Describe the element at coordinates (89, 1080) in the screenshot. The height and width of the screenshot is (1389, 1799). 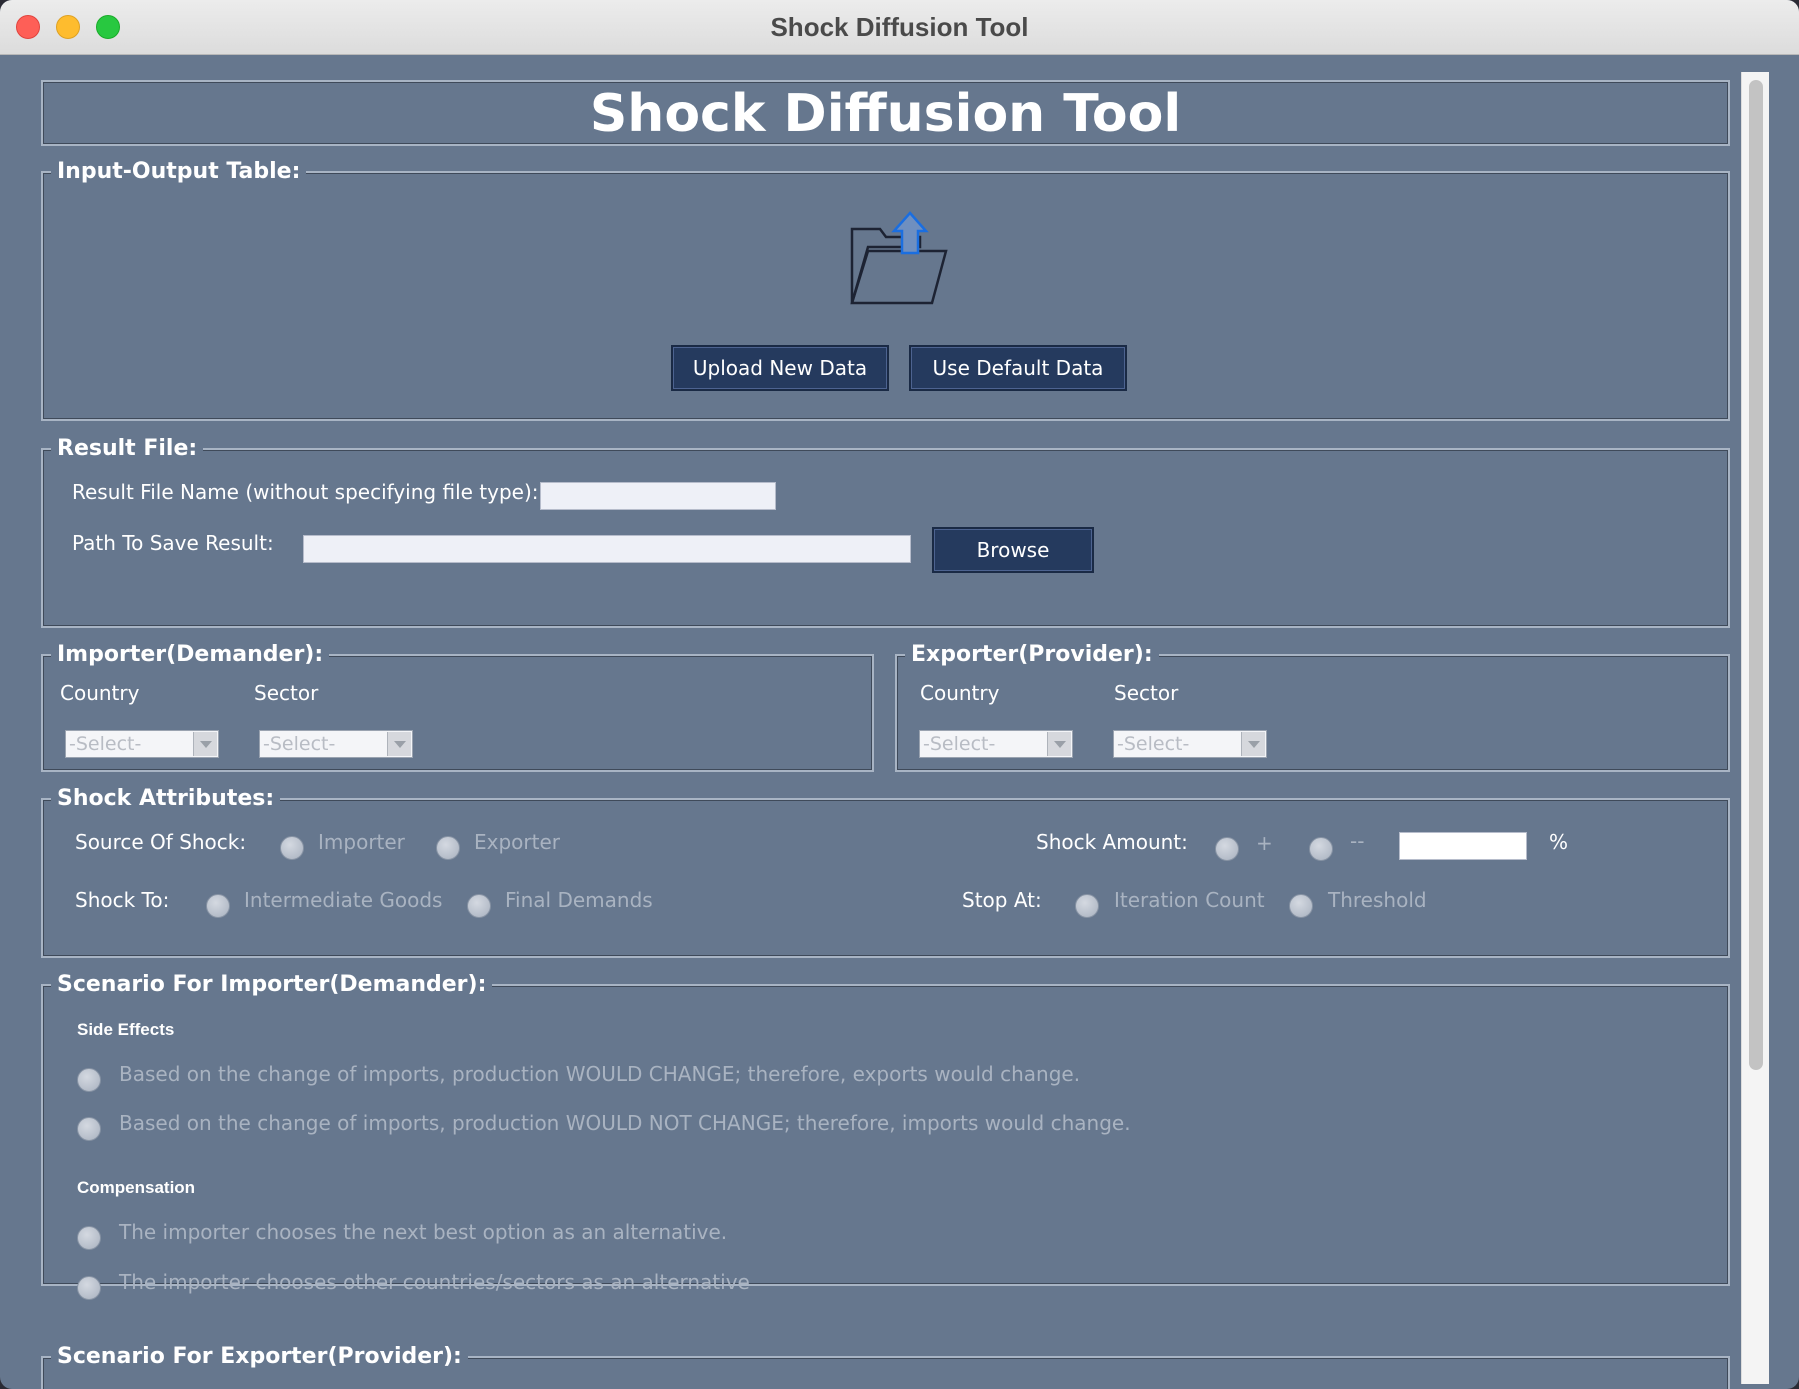
I see `side-effect-option-1-radio` at that location.